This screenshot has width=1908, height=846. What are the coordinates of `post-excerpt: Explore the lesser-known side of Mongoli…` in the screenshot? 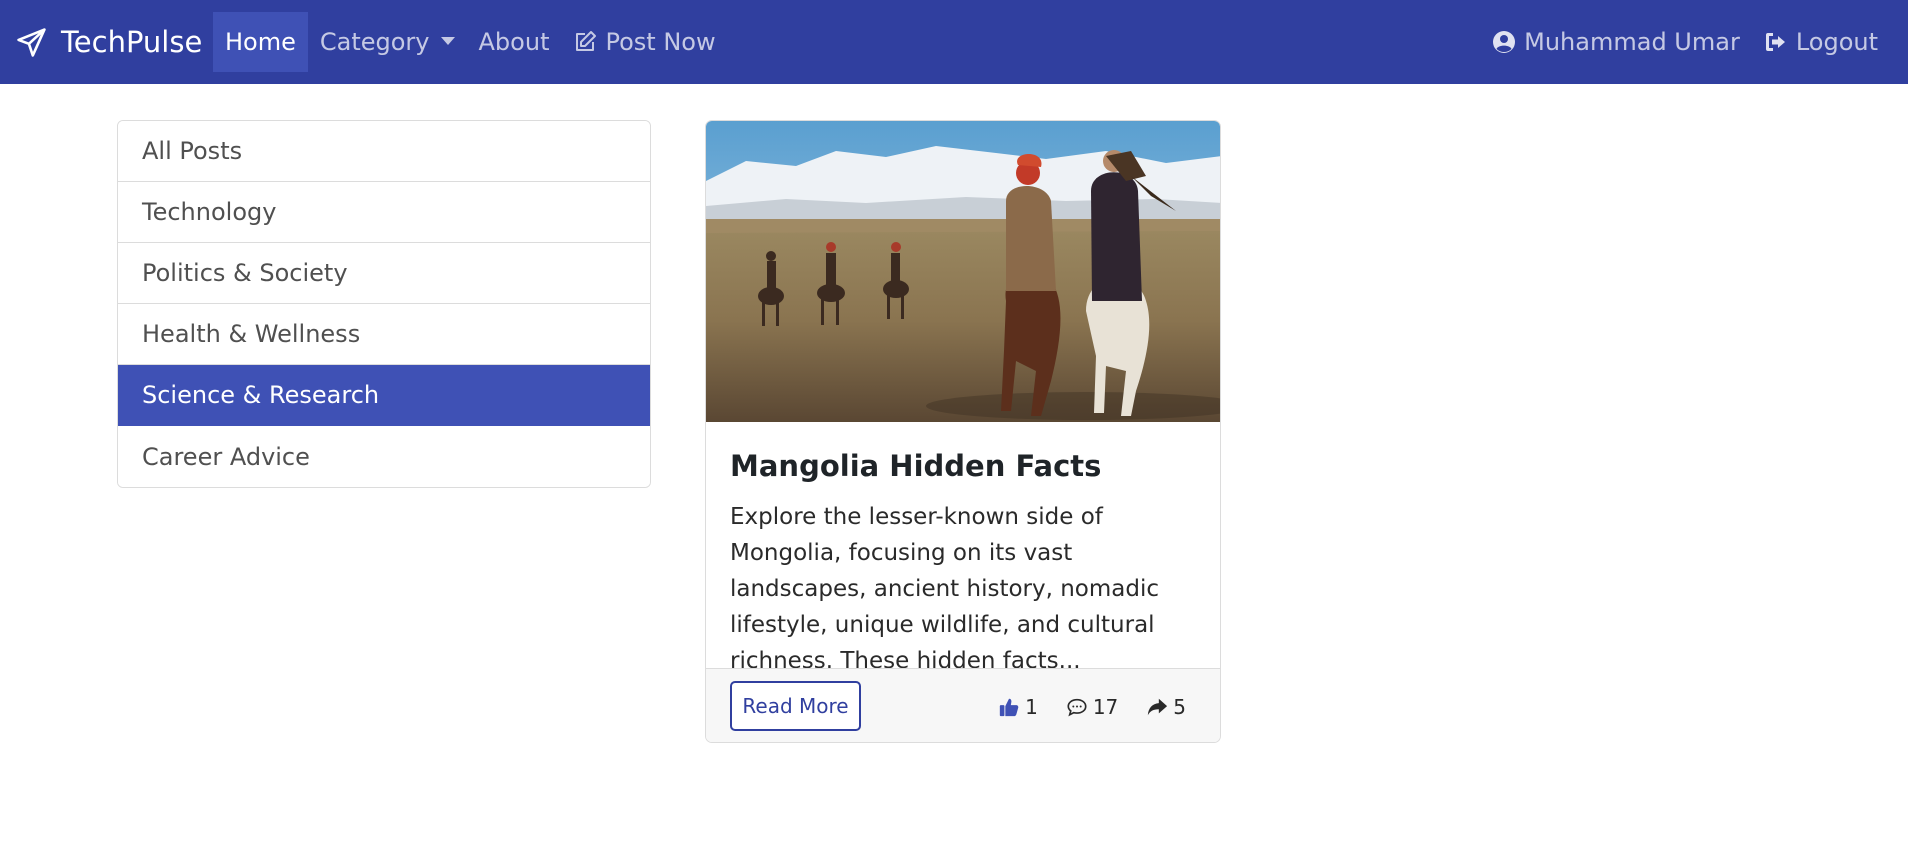 It's located at (945, 589).